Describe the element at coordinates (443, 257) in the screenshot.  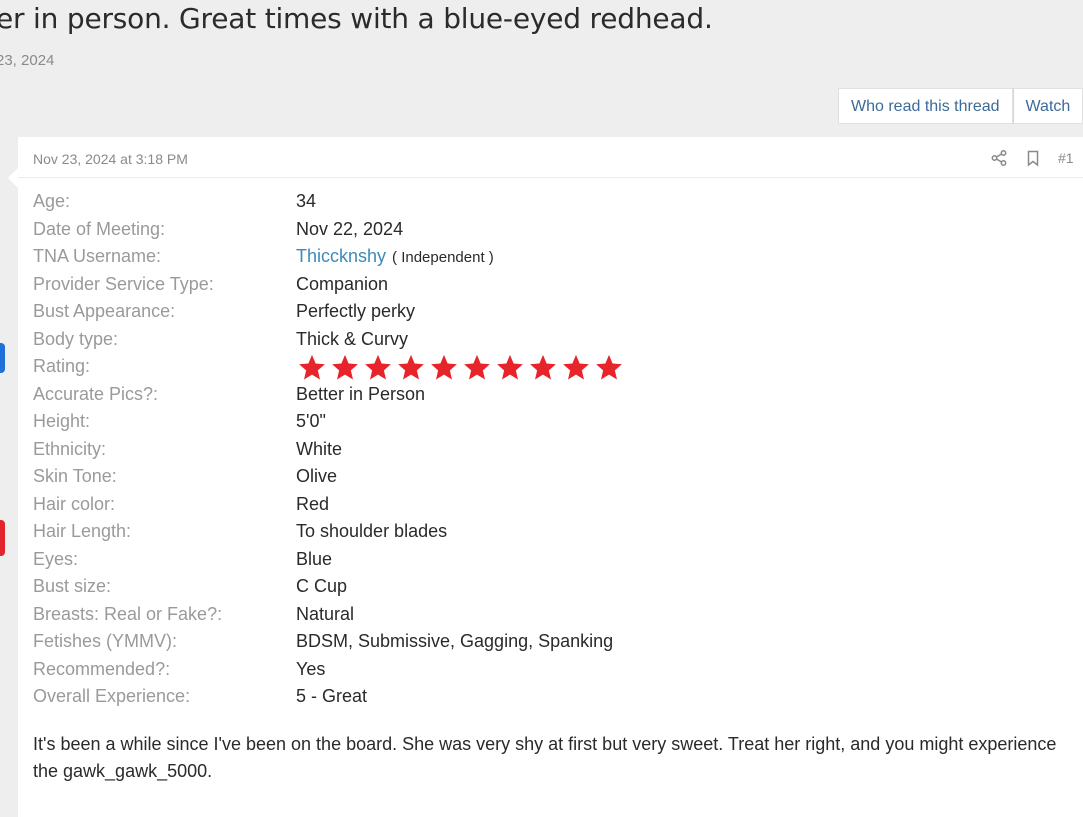
I see `provider-type-tag: ( Independent )` at that location.